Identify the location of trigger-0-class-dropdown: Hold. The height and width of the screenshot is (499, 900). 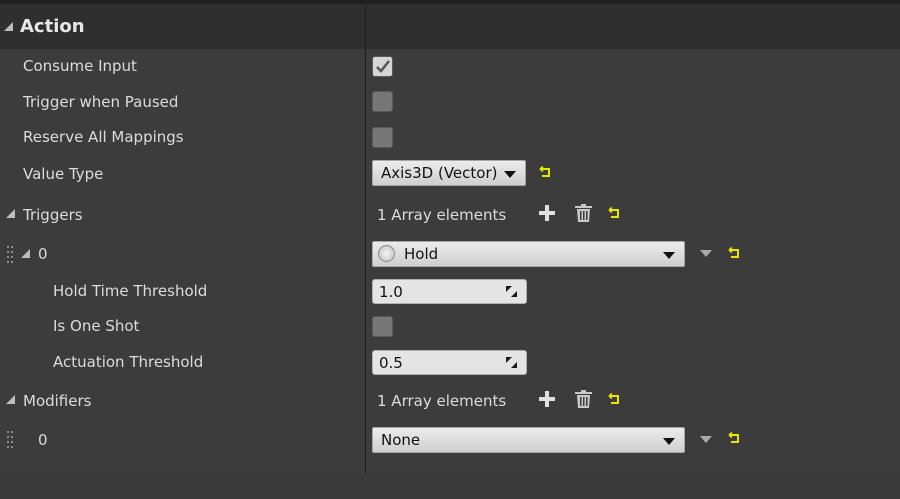
(528, 254).